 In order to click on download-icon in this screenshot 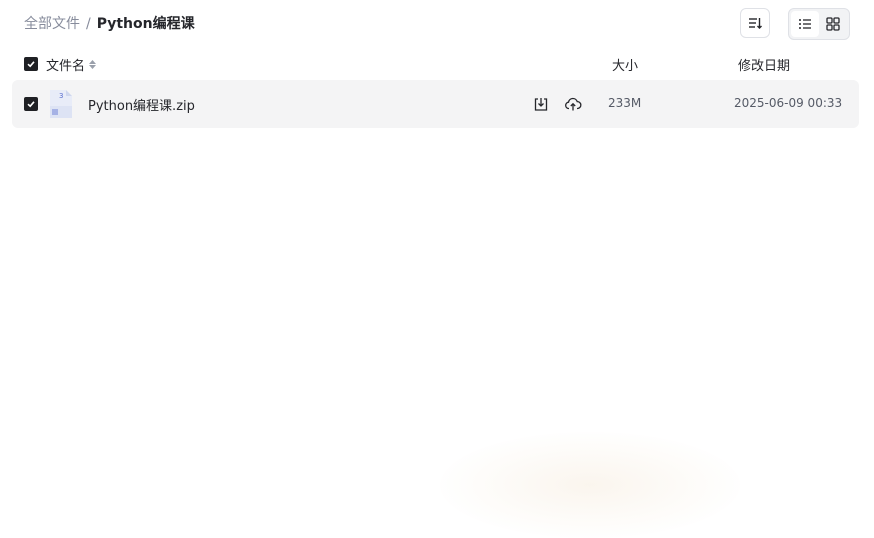, I will do `click(541, 104)`.